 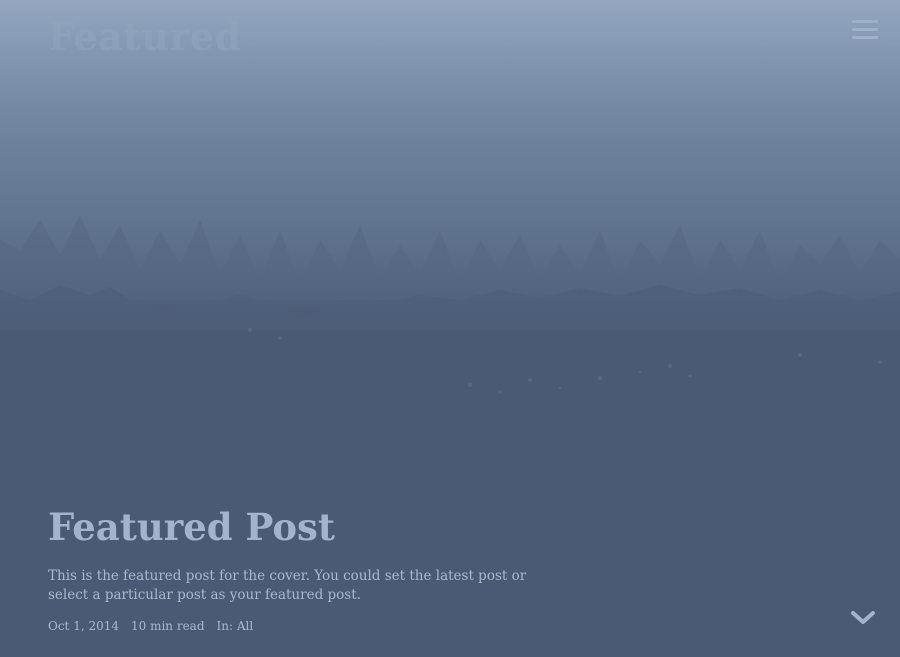 I want to click on chevron-down-icon, so click(x=863, y=618).